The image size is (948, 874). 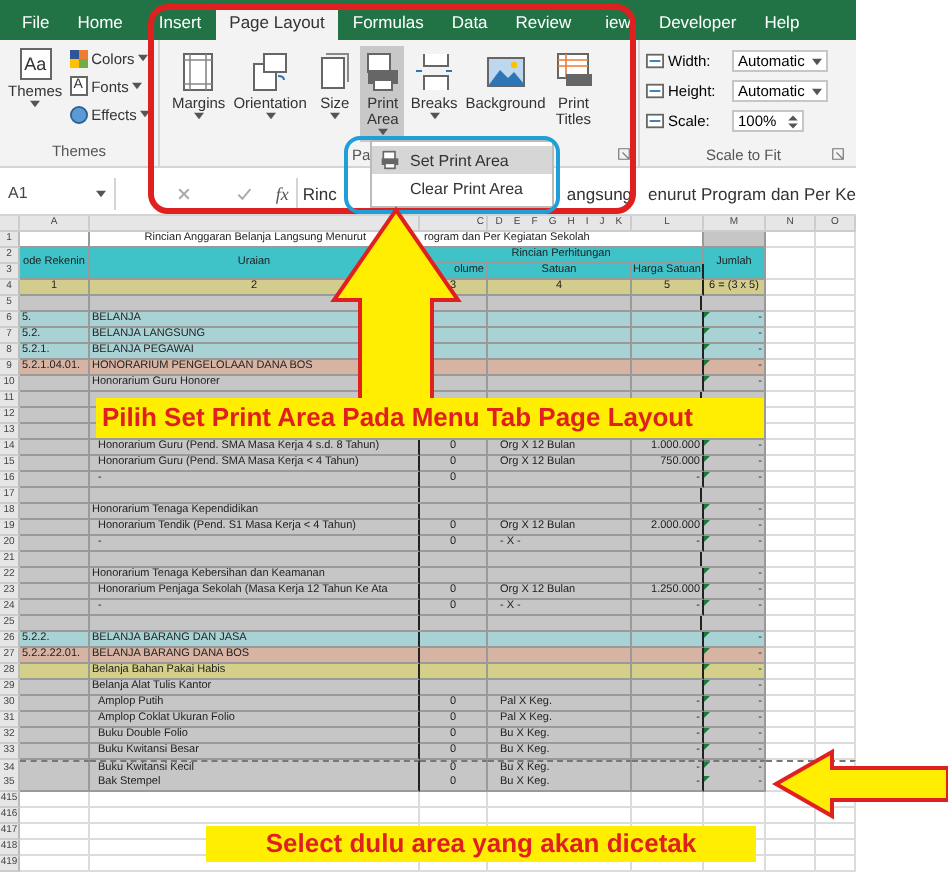 I want to click on ribbon-tab: Developer, so click(x=697, y=22).